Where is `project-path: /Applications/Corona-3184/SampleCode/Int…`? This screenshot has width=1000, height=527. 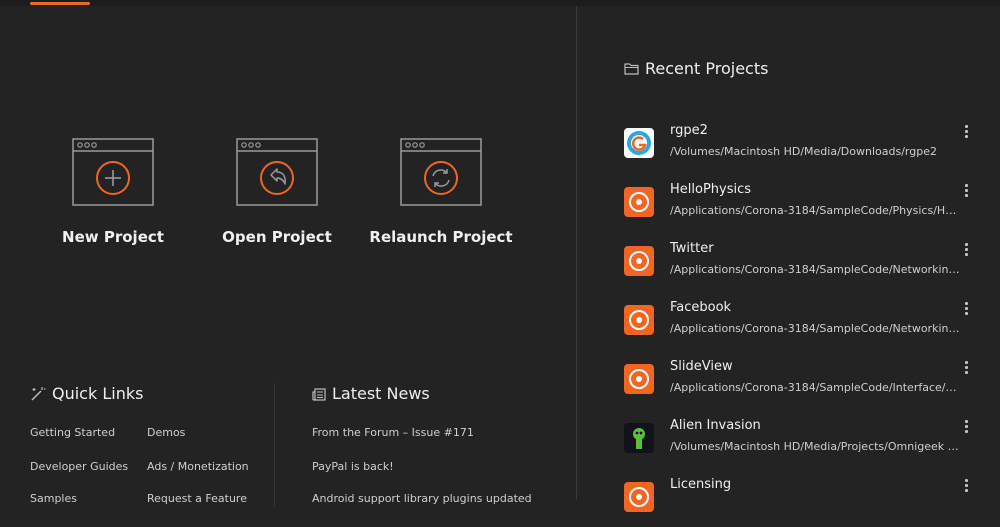
project-path: /Applications/Corona-3184/SampleCode/Int… is located at coordinates (816, 387).